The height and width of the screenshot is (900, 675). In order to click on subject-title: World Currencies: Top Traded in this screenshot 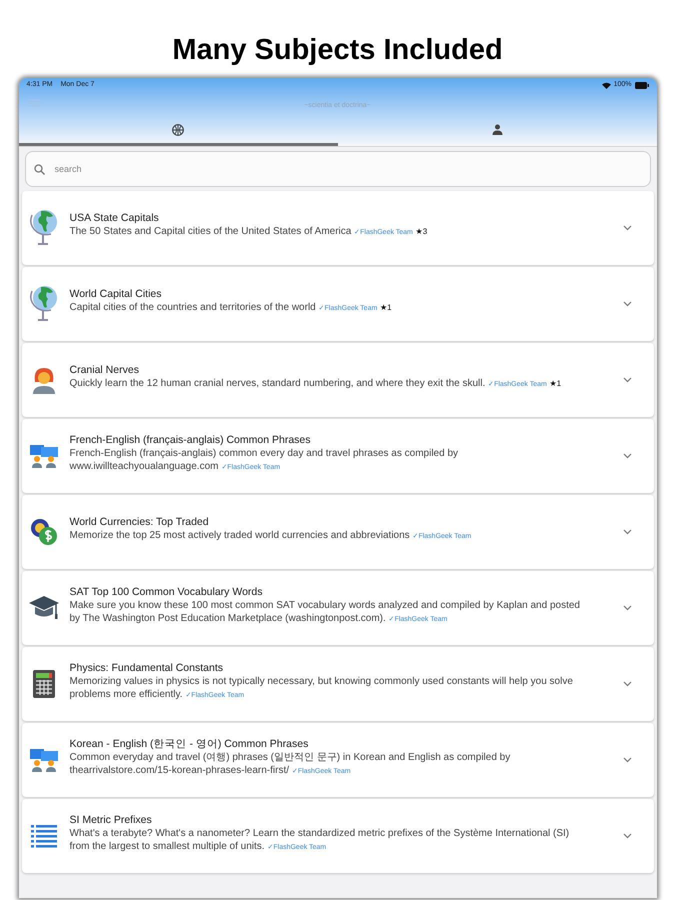, I will do `click(139, 522)`.